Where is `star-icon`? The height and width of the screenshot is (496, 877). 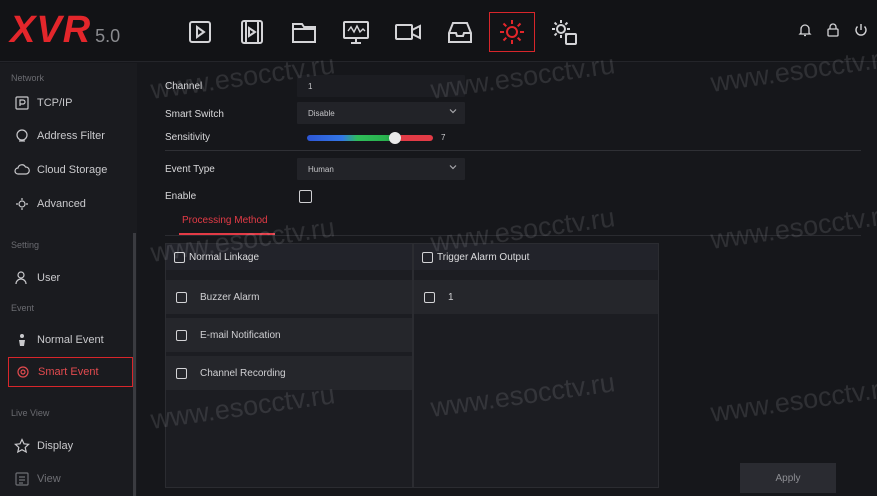 star-icon is located at coordinates (22, 446).